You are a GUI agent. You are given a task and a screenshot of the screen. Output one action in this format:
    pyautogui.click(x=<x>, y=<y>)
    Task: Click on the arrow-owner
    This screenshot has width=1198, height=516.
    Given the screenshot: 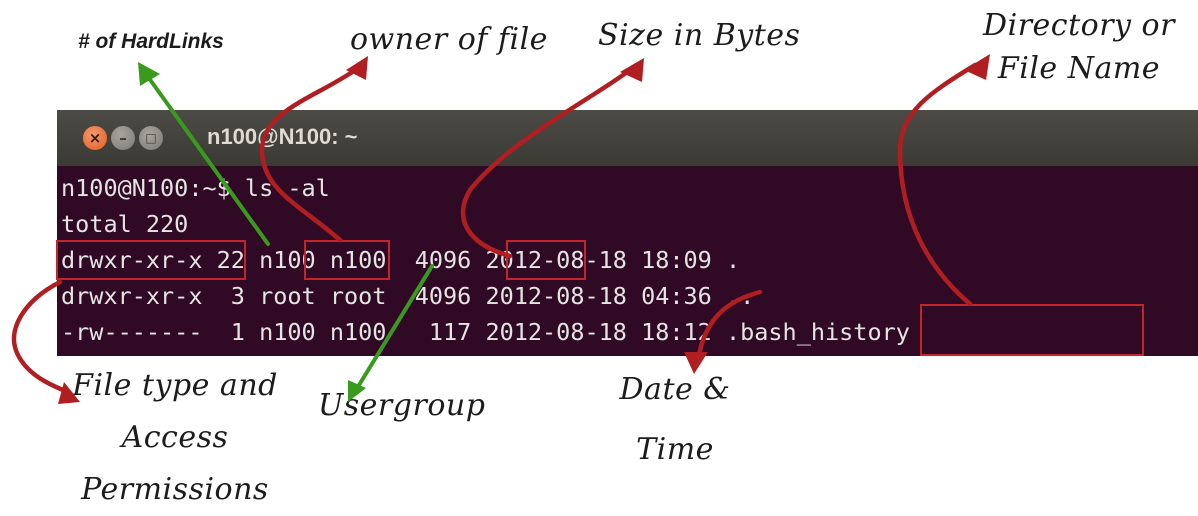 What is the action you would take?
    pyautogui.click(x=310, y=154)
    